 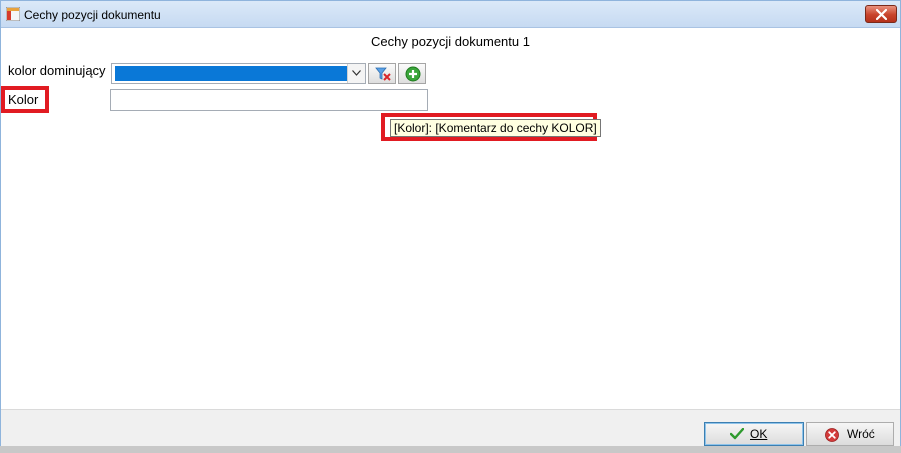 What do you see at coordinates (231, 73) in the screenshot?
I see `combo-selected-highlight` at bounding box center [231, 73].